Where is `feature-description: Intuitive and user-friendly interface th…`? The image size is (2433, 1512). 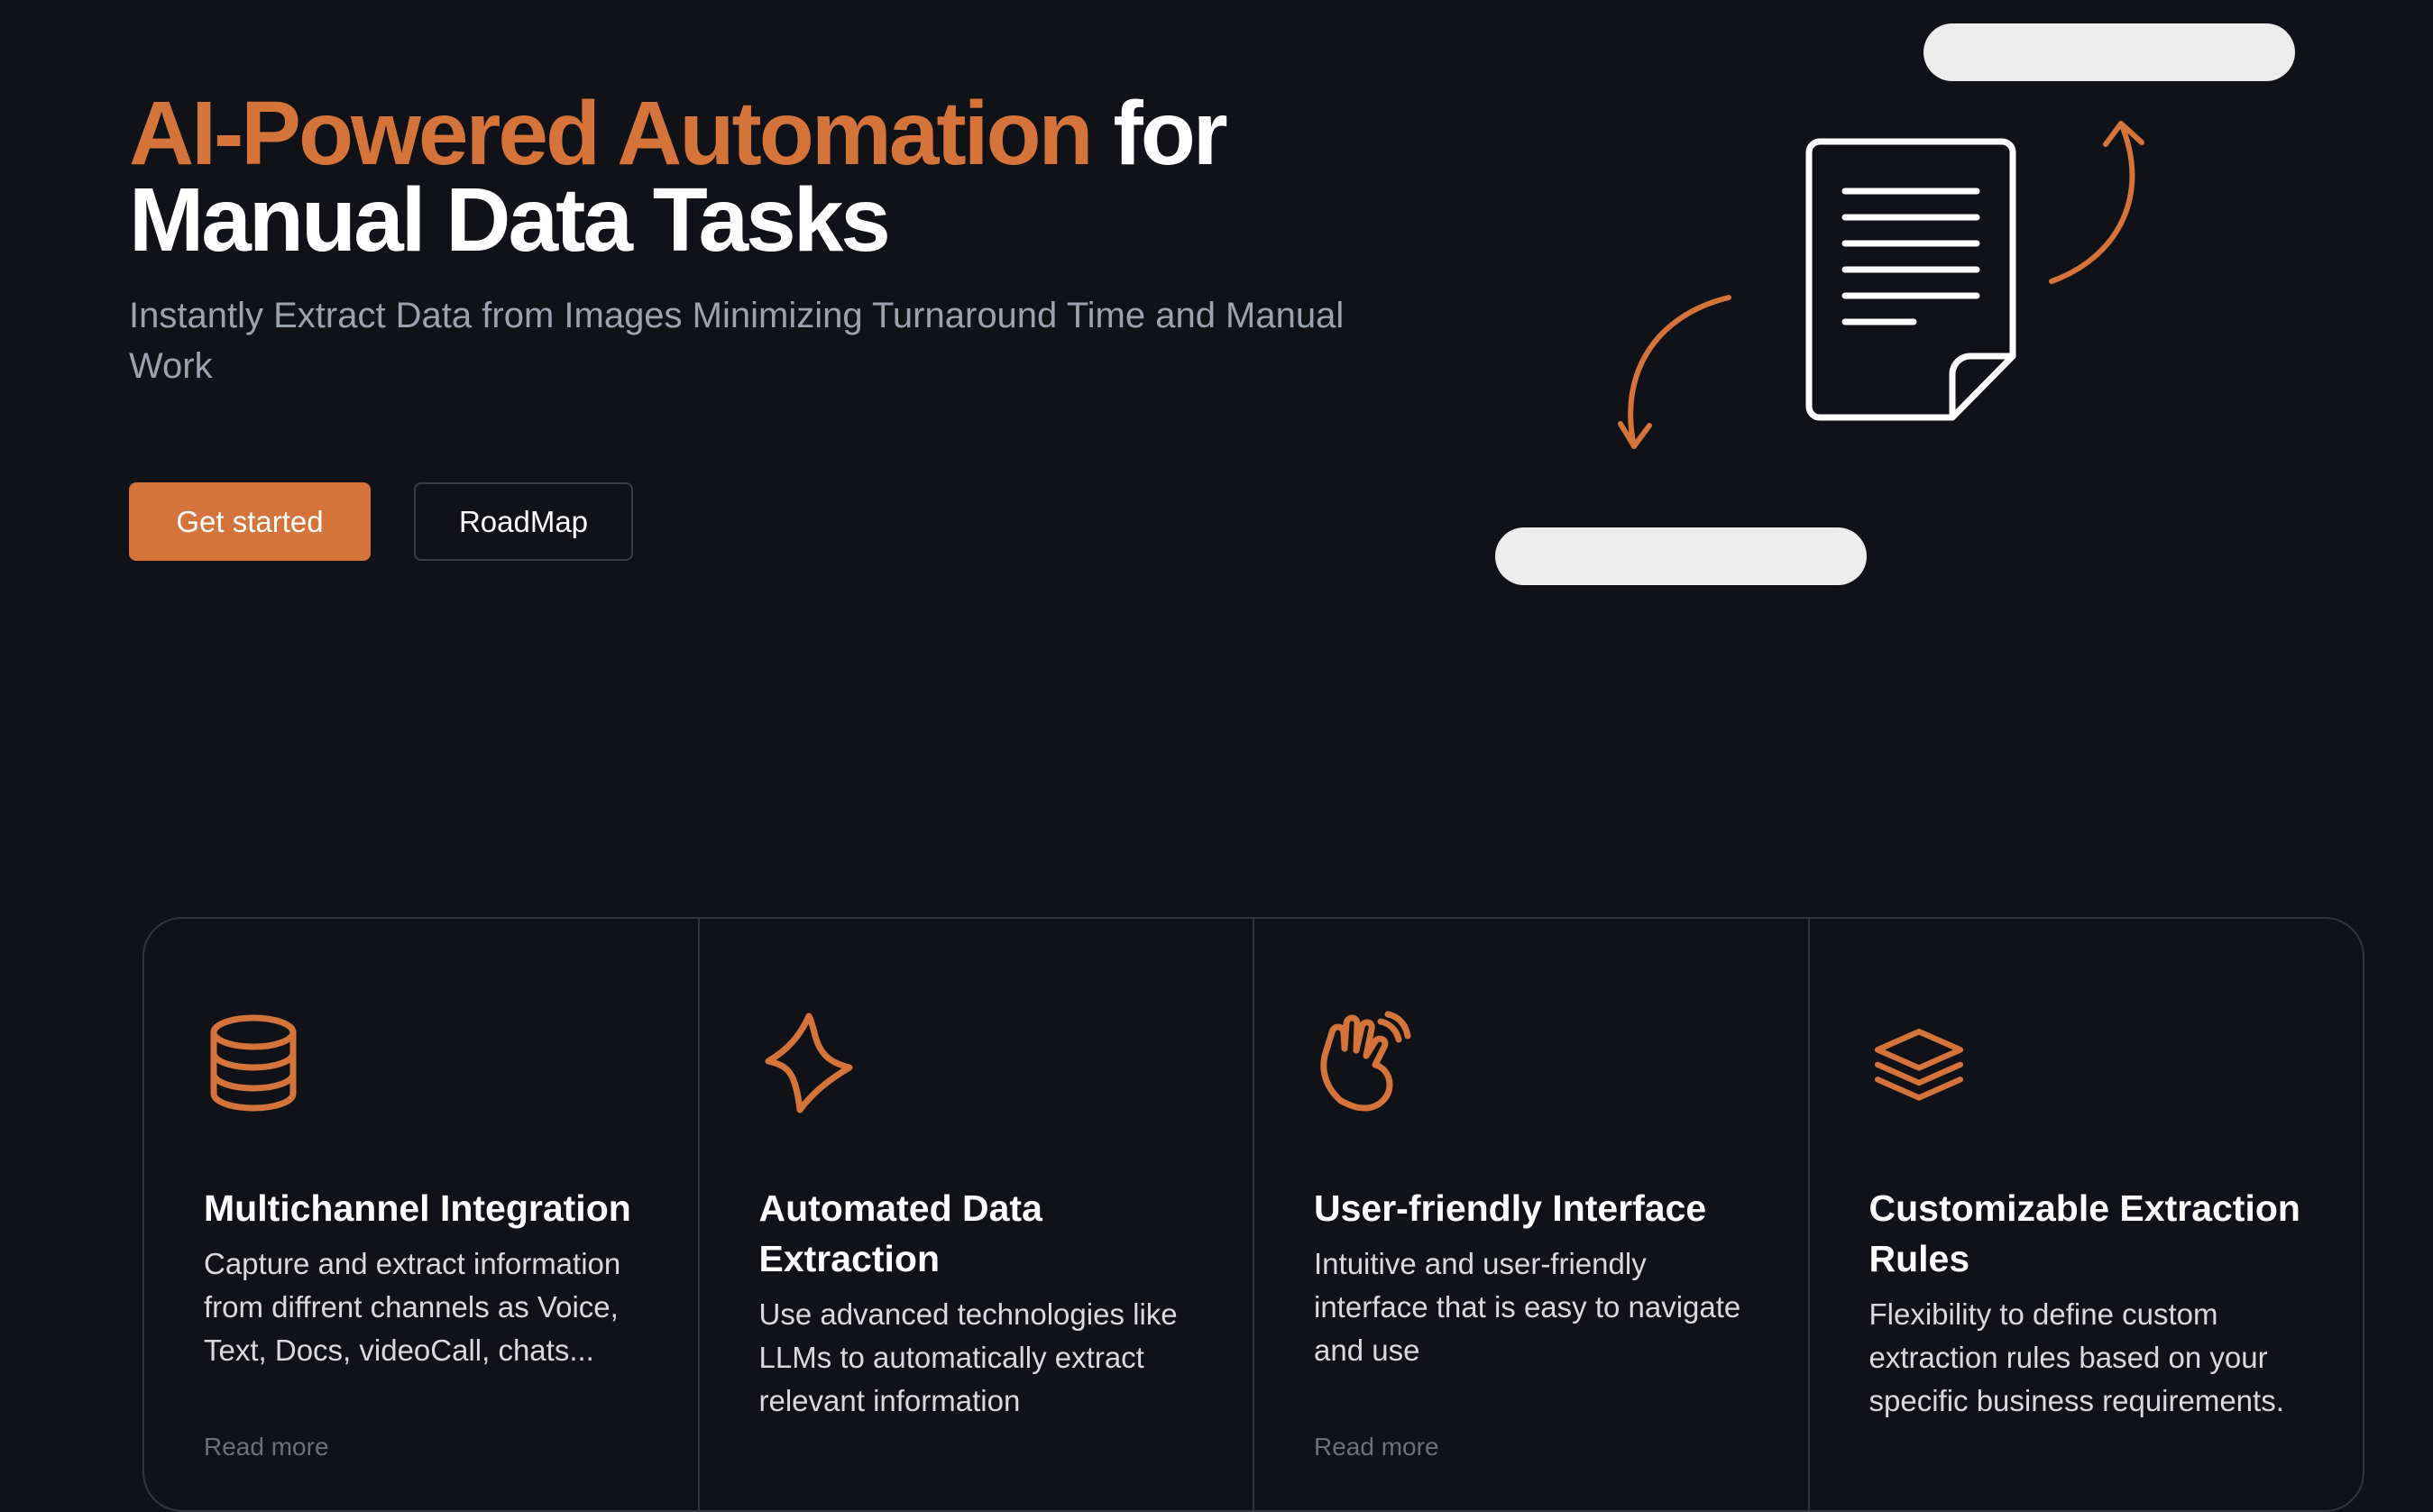
feature-description: Intuitive and user-friendly interface th… is located at coordinates (1527, 1307).